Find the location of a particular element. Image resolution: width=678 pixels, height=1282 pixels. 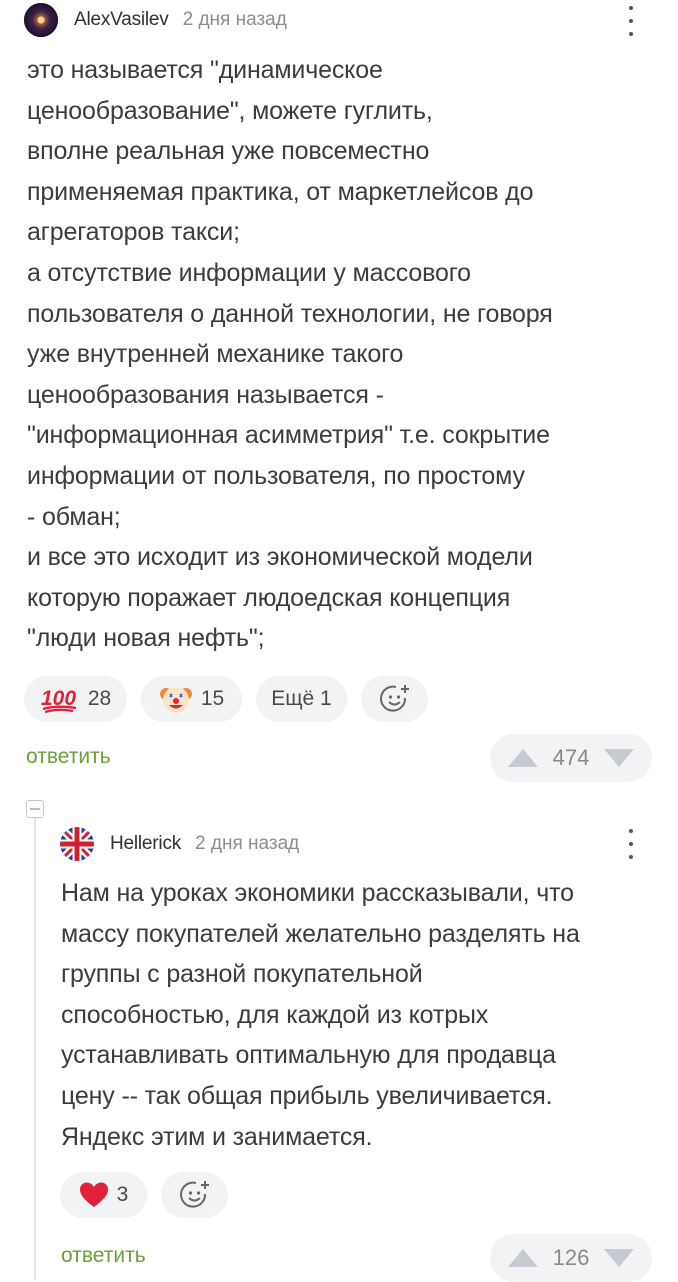

rating-widget: 126 is located at coordinates (571, 1258).